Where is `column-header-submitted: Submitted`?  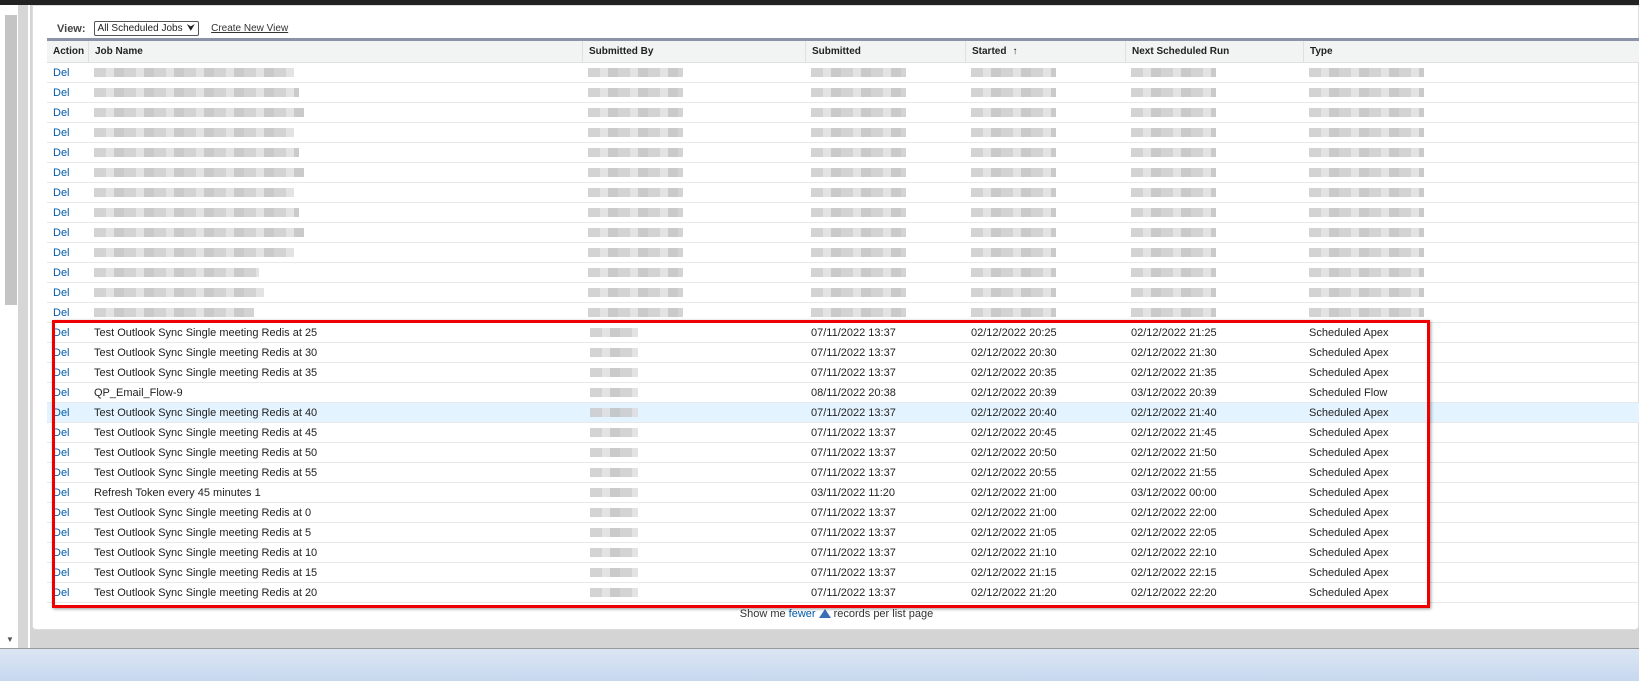 column-header-submitted: Submitted is located at coordinates (885, 51).